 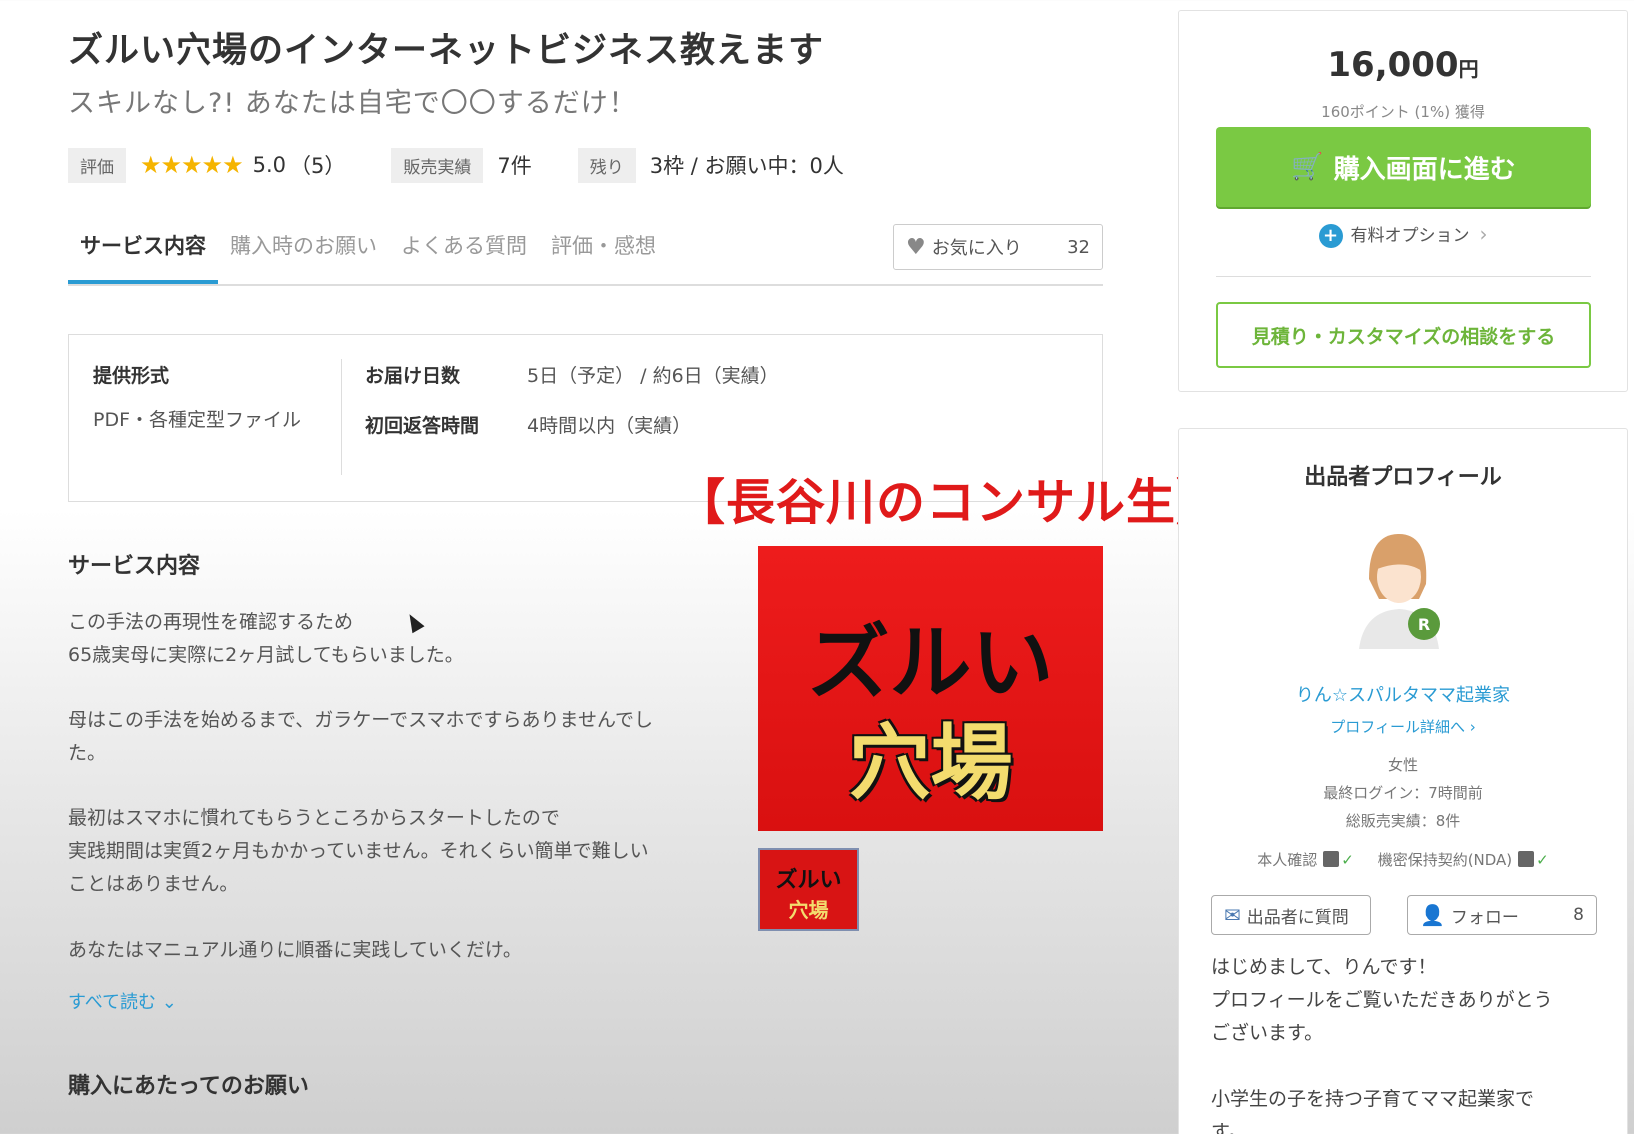 I want to click on follow-label: フォロー, so click(x=1484, y=917).